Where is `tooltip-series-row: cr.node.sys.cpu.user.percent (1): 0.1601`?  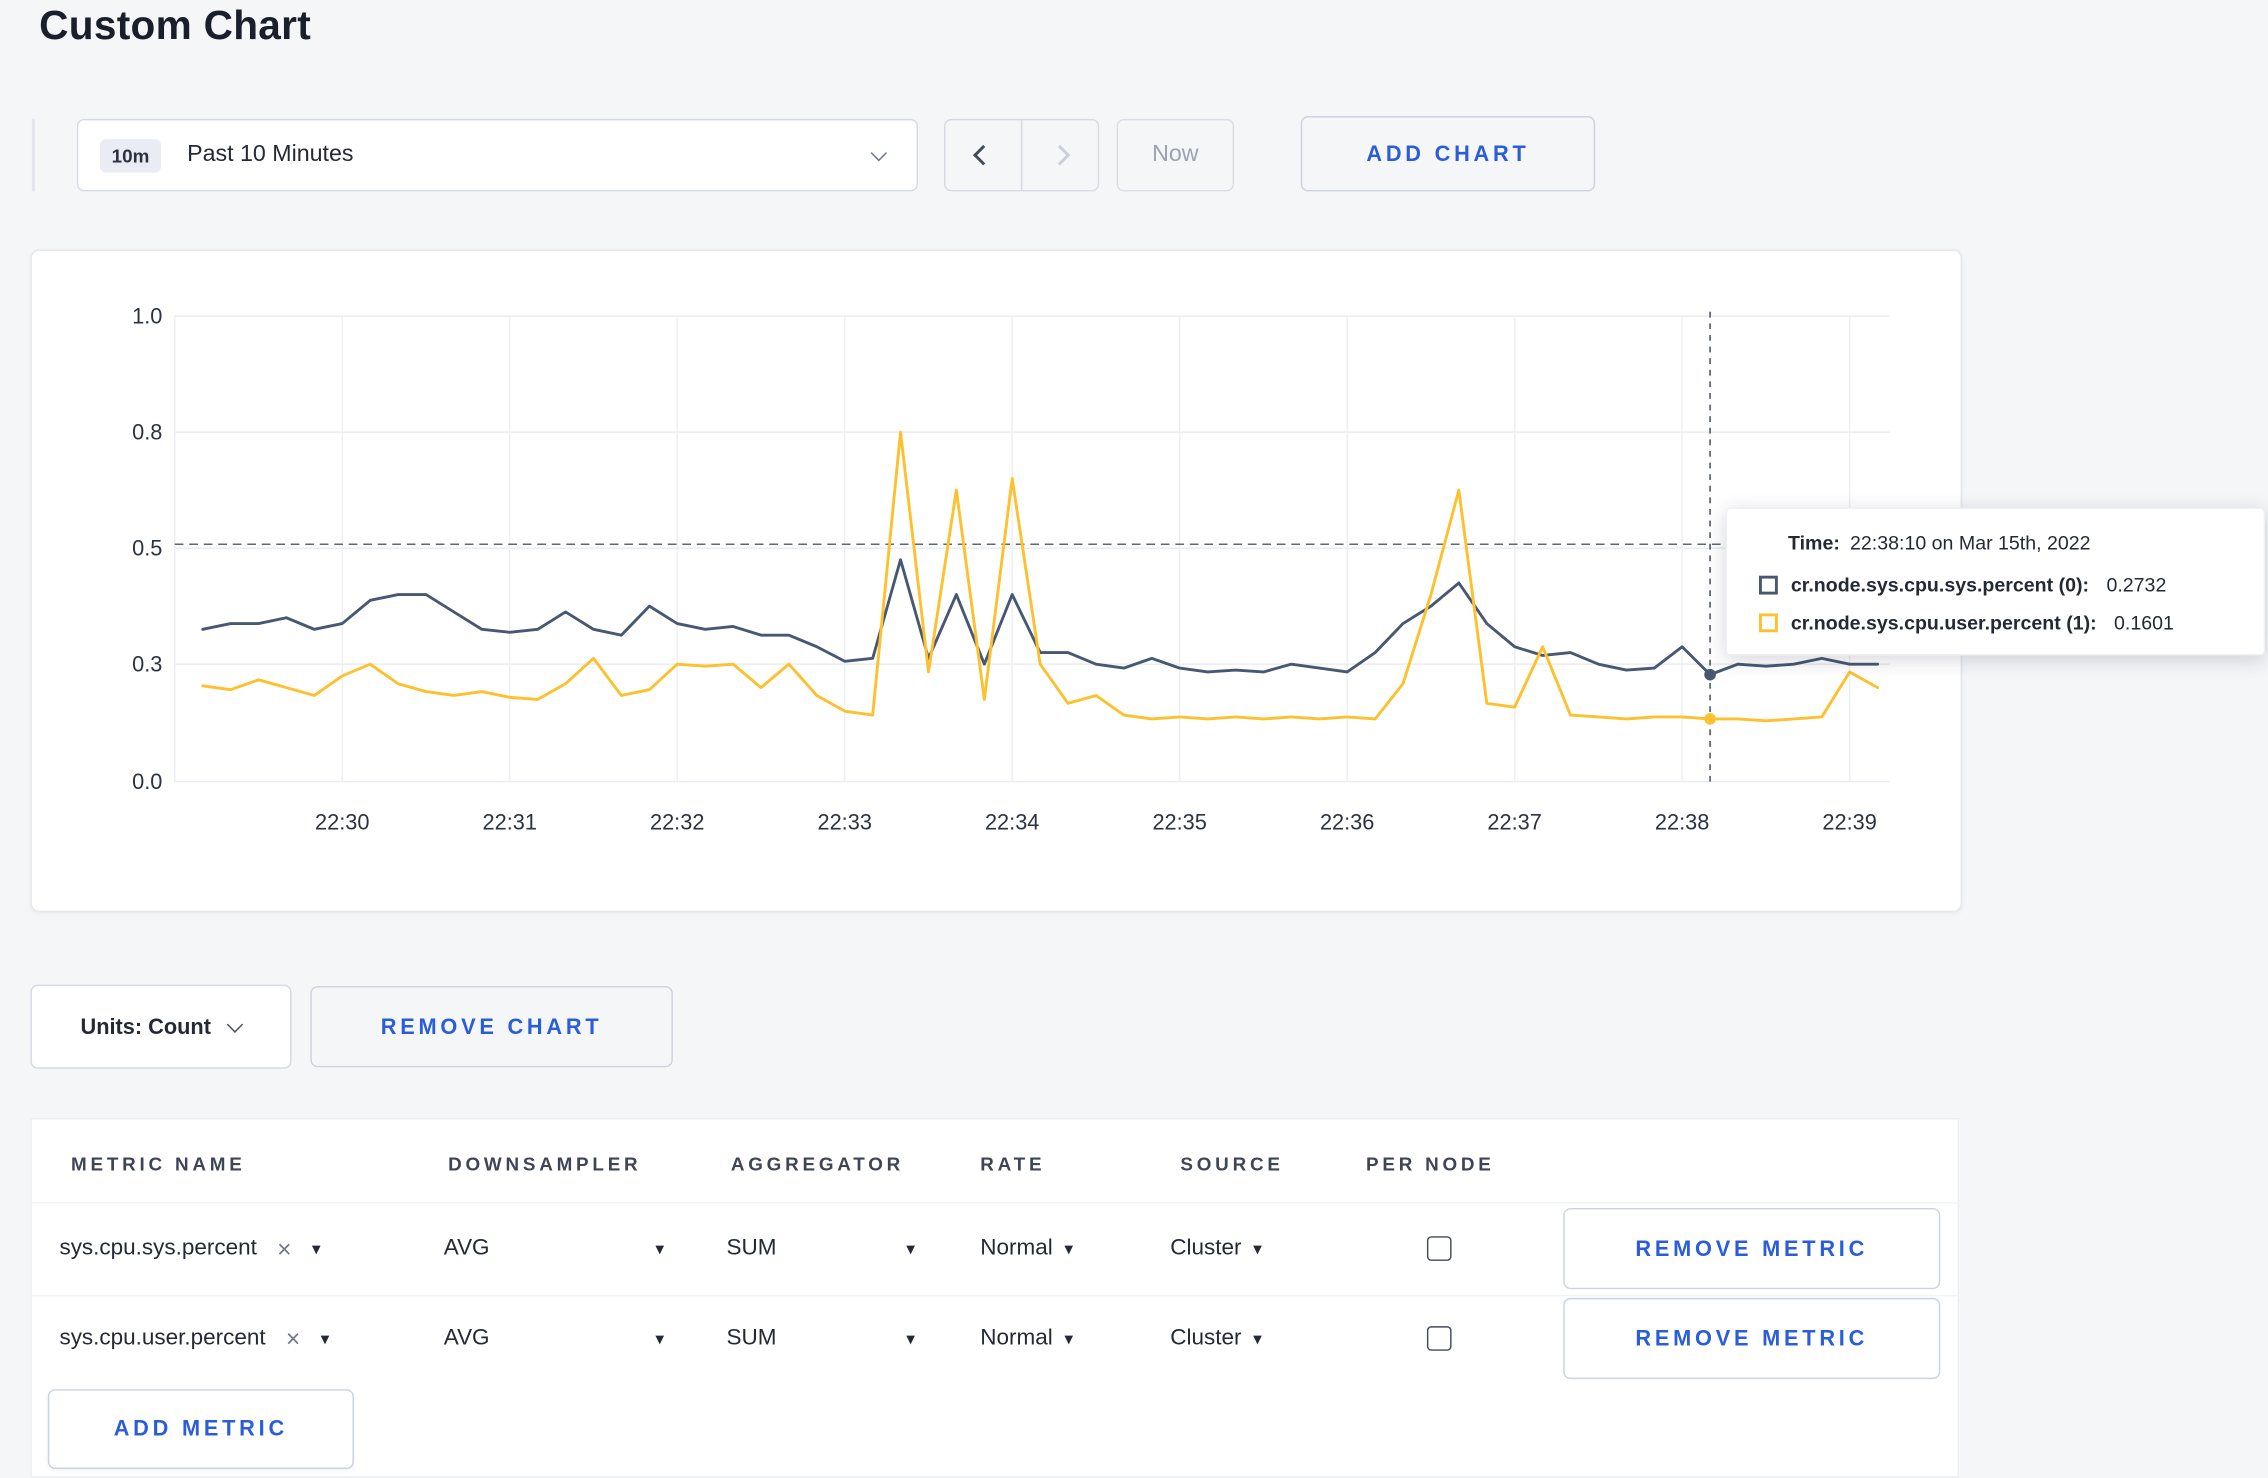 tooltip-series-row: cr.node.sys.cpu.user.percent (1): 0.1601 is located at coordinates (1999, 623).